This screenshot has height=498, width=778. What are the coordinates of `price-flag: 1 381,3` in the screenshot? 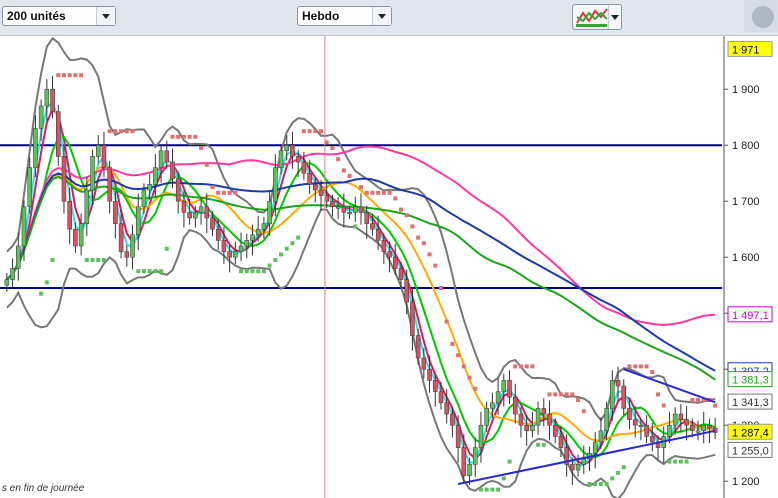 It's located at (750, 379).